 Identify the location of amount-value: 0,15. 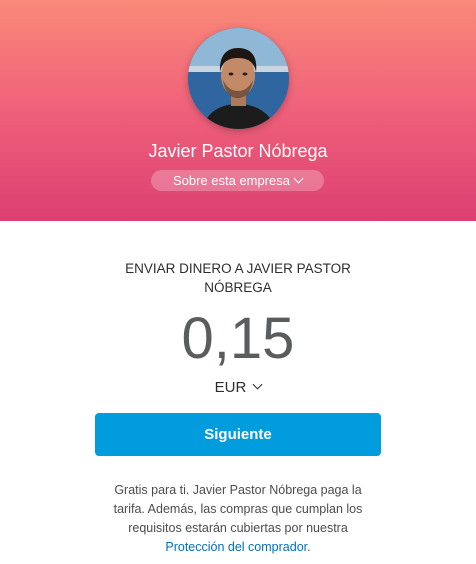
(238, 339).